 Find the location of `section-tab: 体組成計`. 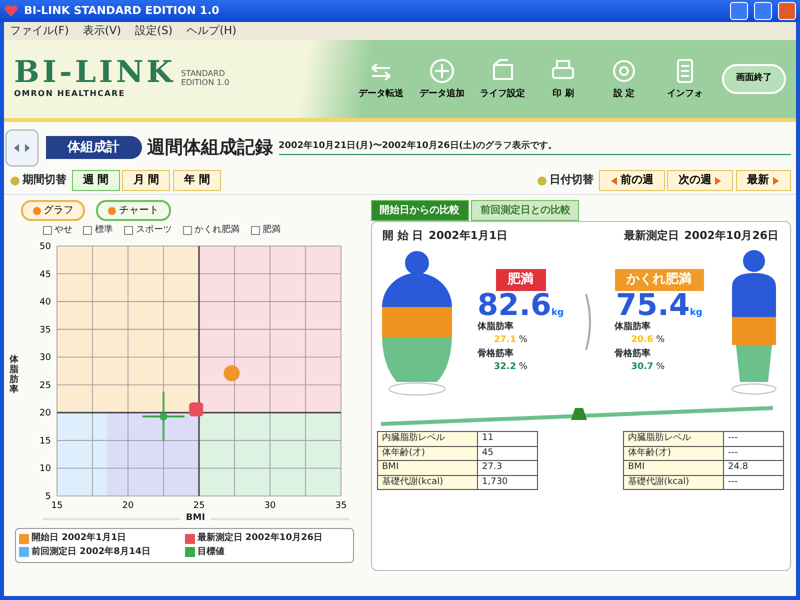

section-tab: 体組成計 is located at coordinates (94, 148).